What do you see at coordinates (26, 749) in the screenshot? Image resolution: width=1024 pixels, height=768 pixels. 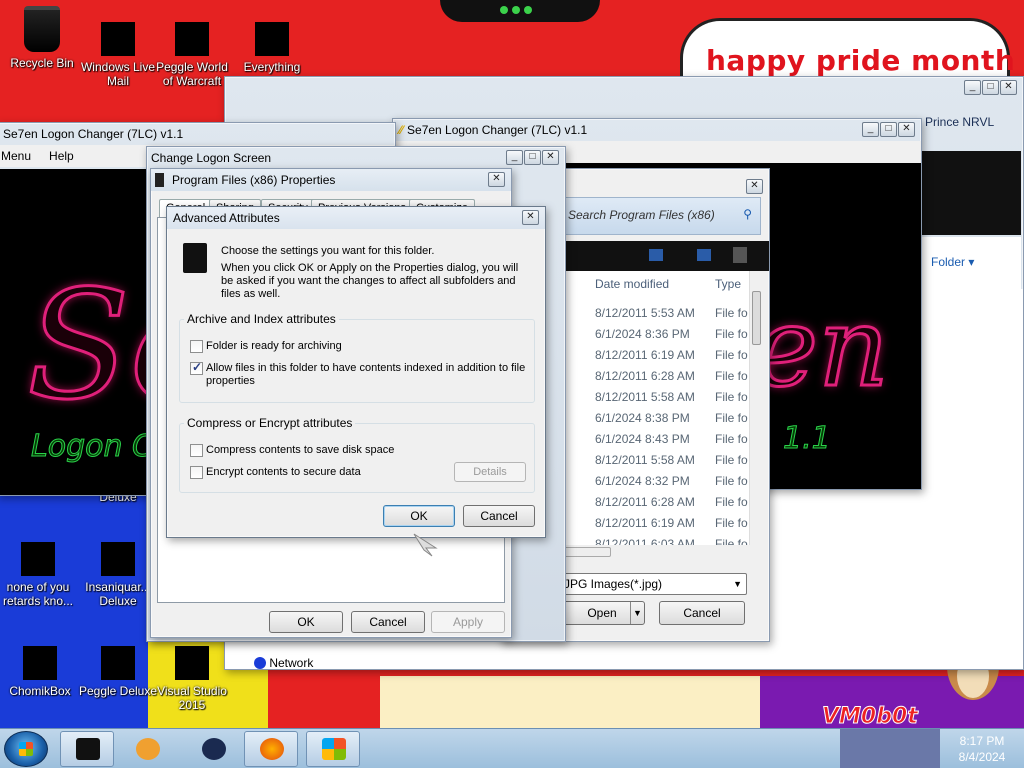 I see `start-button` at bounding box center [26, 749].